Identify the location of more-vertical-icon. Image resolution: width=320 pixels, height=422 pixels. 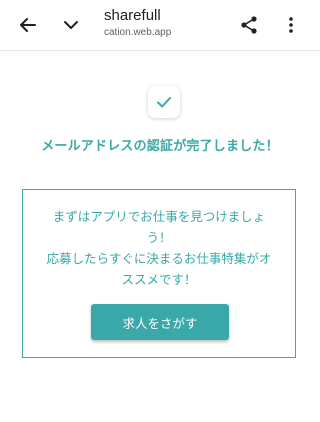
(291, 25).